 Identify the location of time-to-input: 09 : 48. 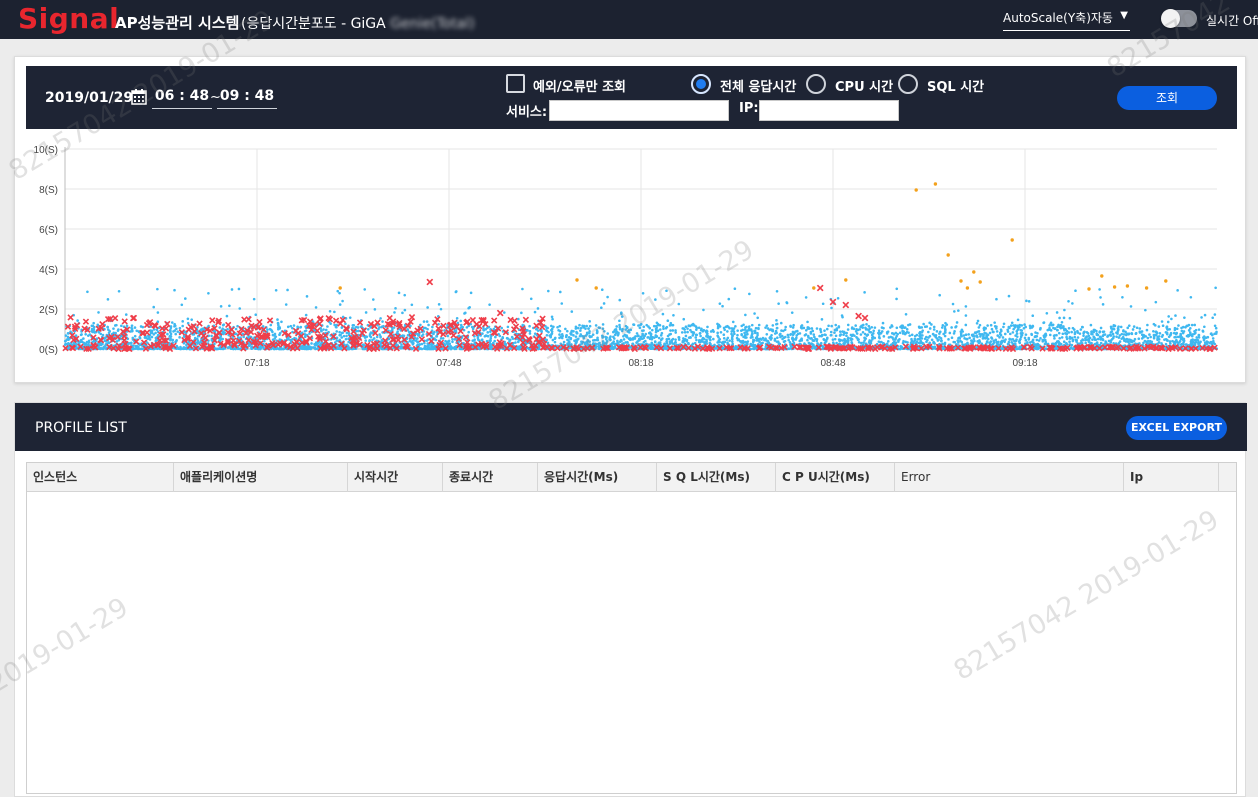
(247, 98).